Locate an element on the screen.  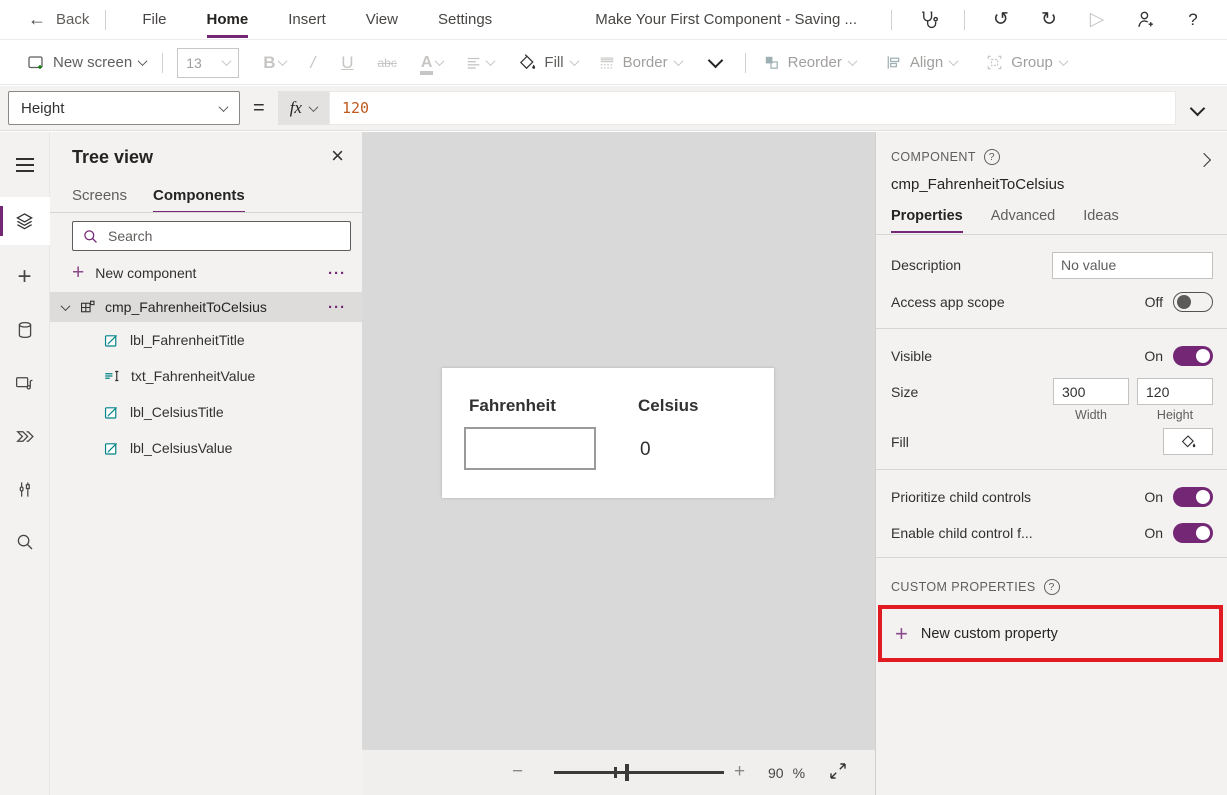
new-custom-property-button: + New custom property is located at coordinates (1050, 633).